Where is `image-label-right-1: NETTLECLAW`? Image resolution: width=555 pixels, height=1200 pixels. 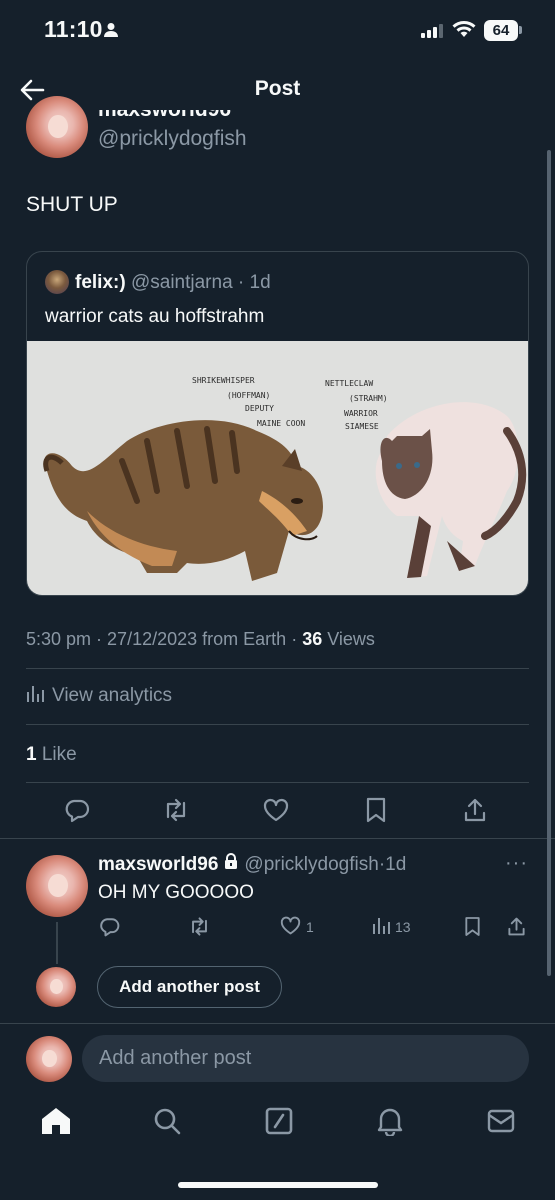
image-label-right-1: NETTLECLAW is located at coordinates (349, 383).